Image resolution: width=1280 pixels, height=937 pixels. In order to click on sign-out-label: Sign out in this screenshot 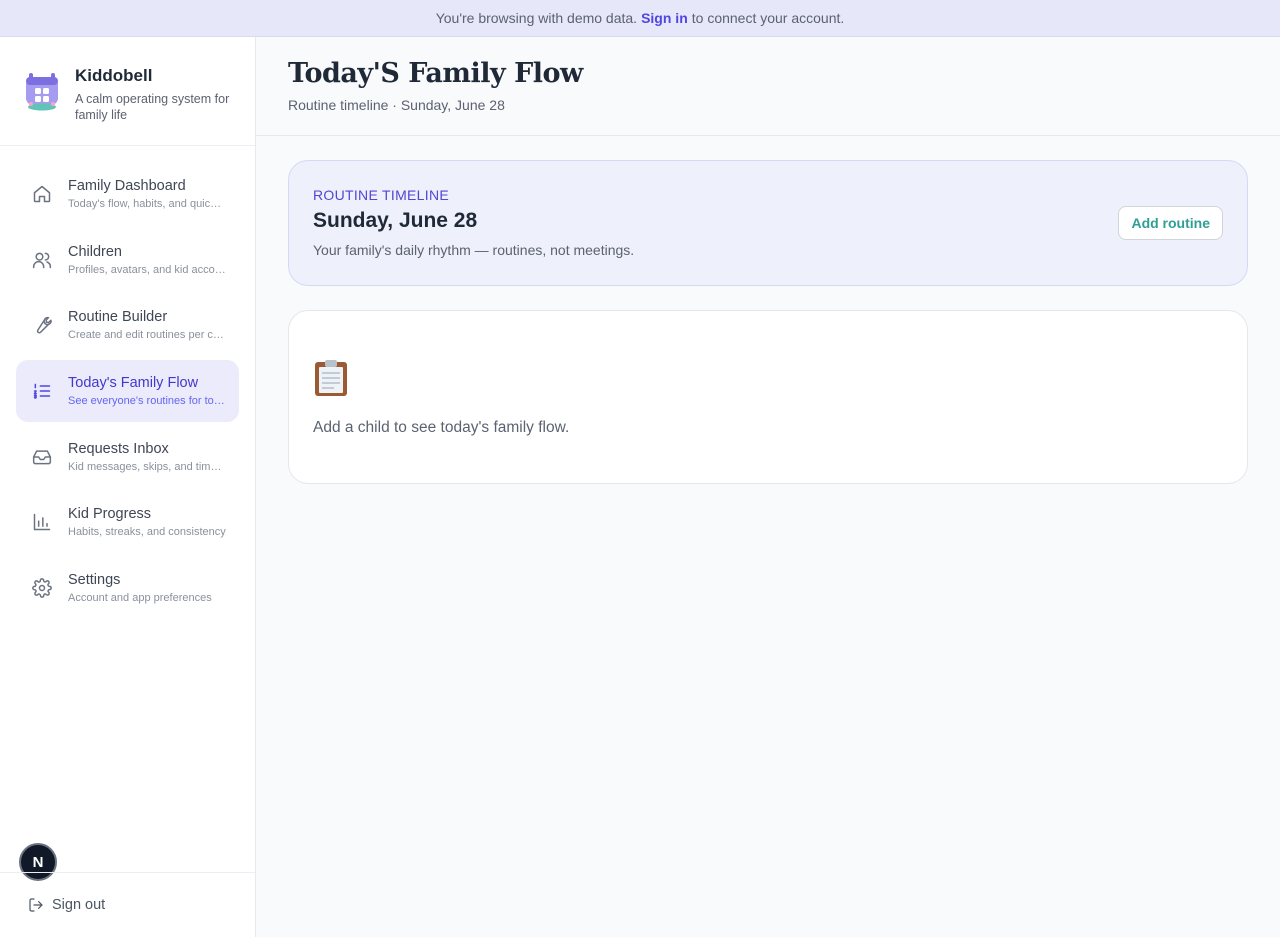, I will do `click(79, 905)`.